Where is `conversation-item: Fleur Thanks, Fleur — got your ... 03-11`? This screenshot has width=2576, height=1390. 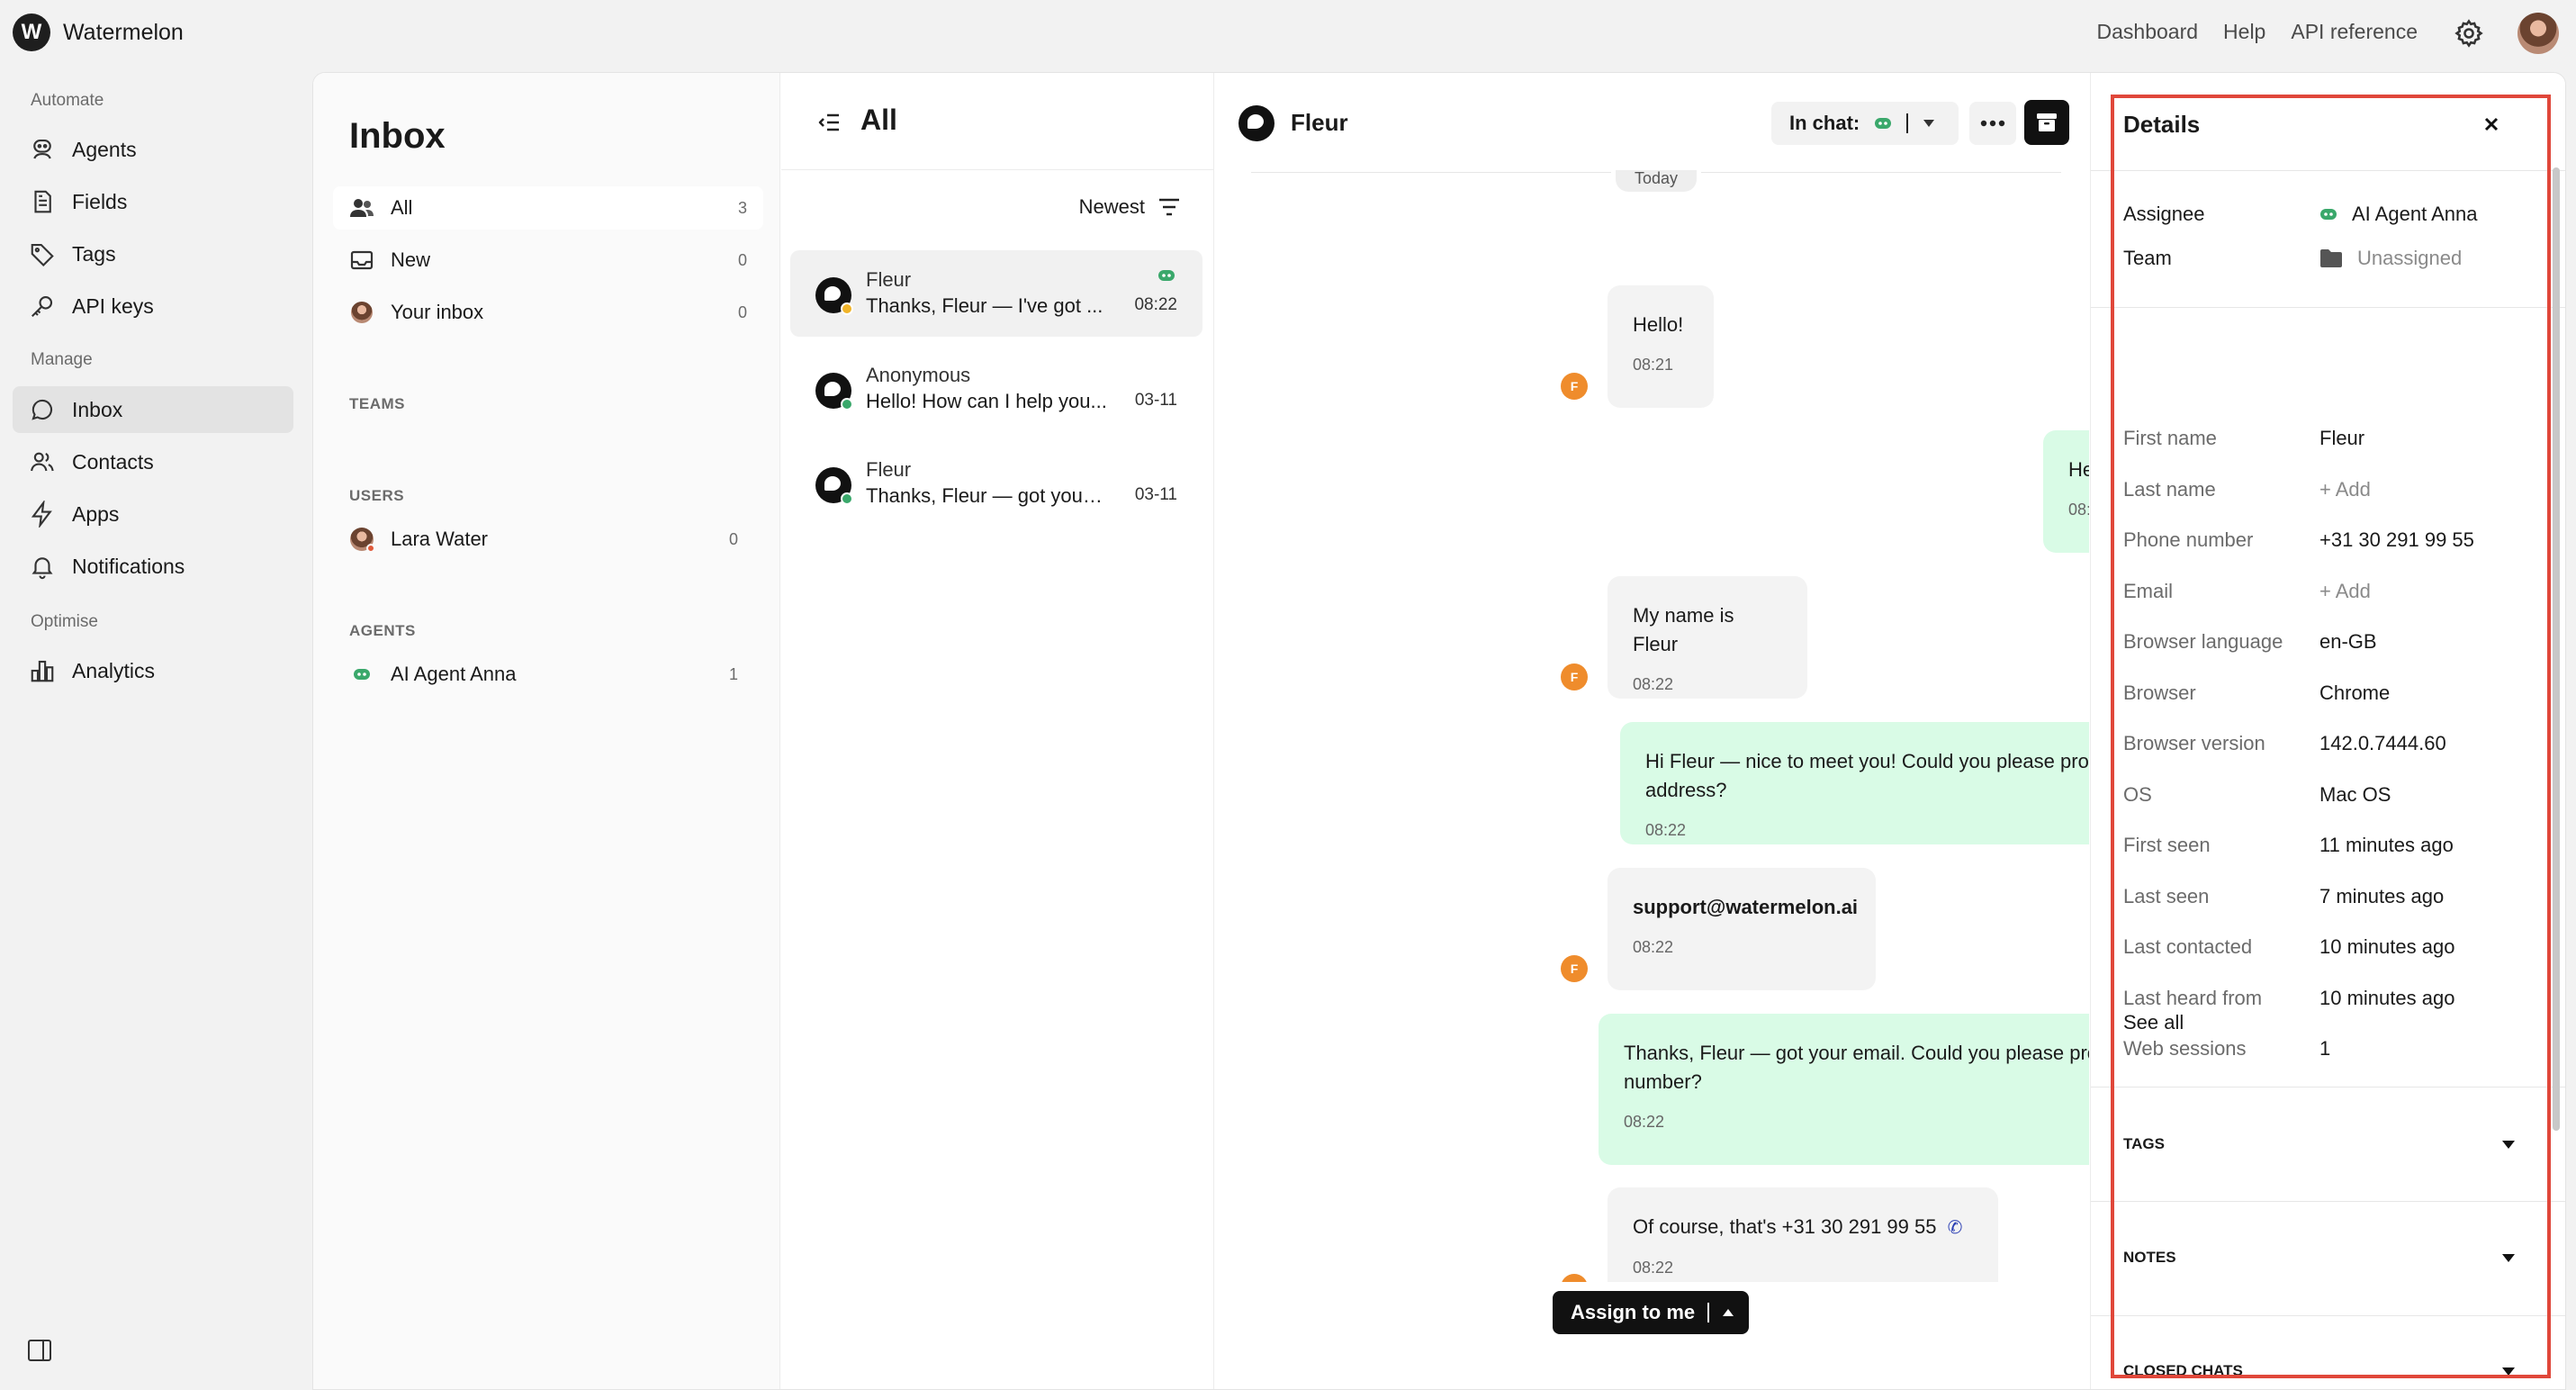
conversation-item: Fleur Thanks, Fleur — got your ... 03-11 is located at coordinates (996, 484).